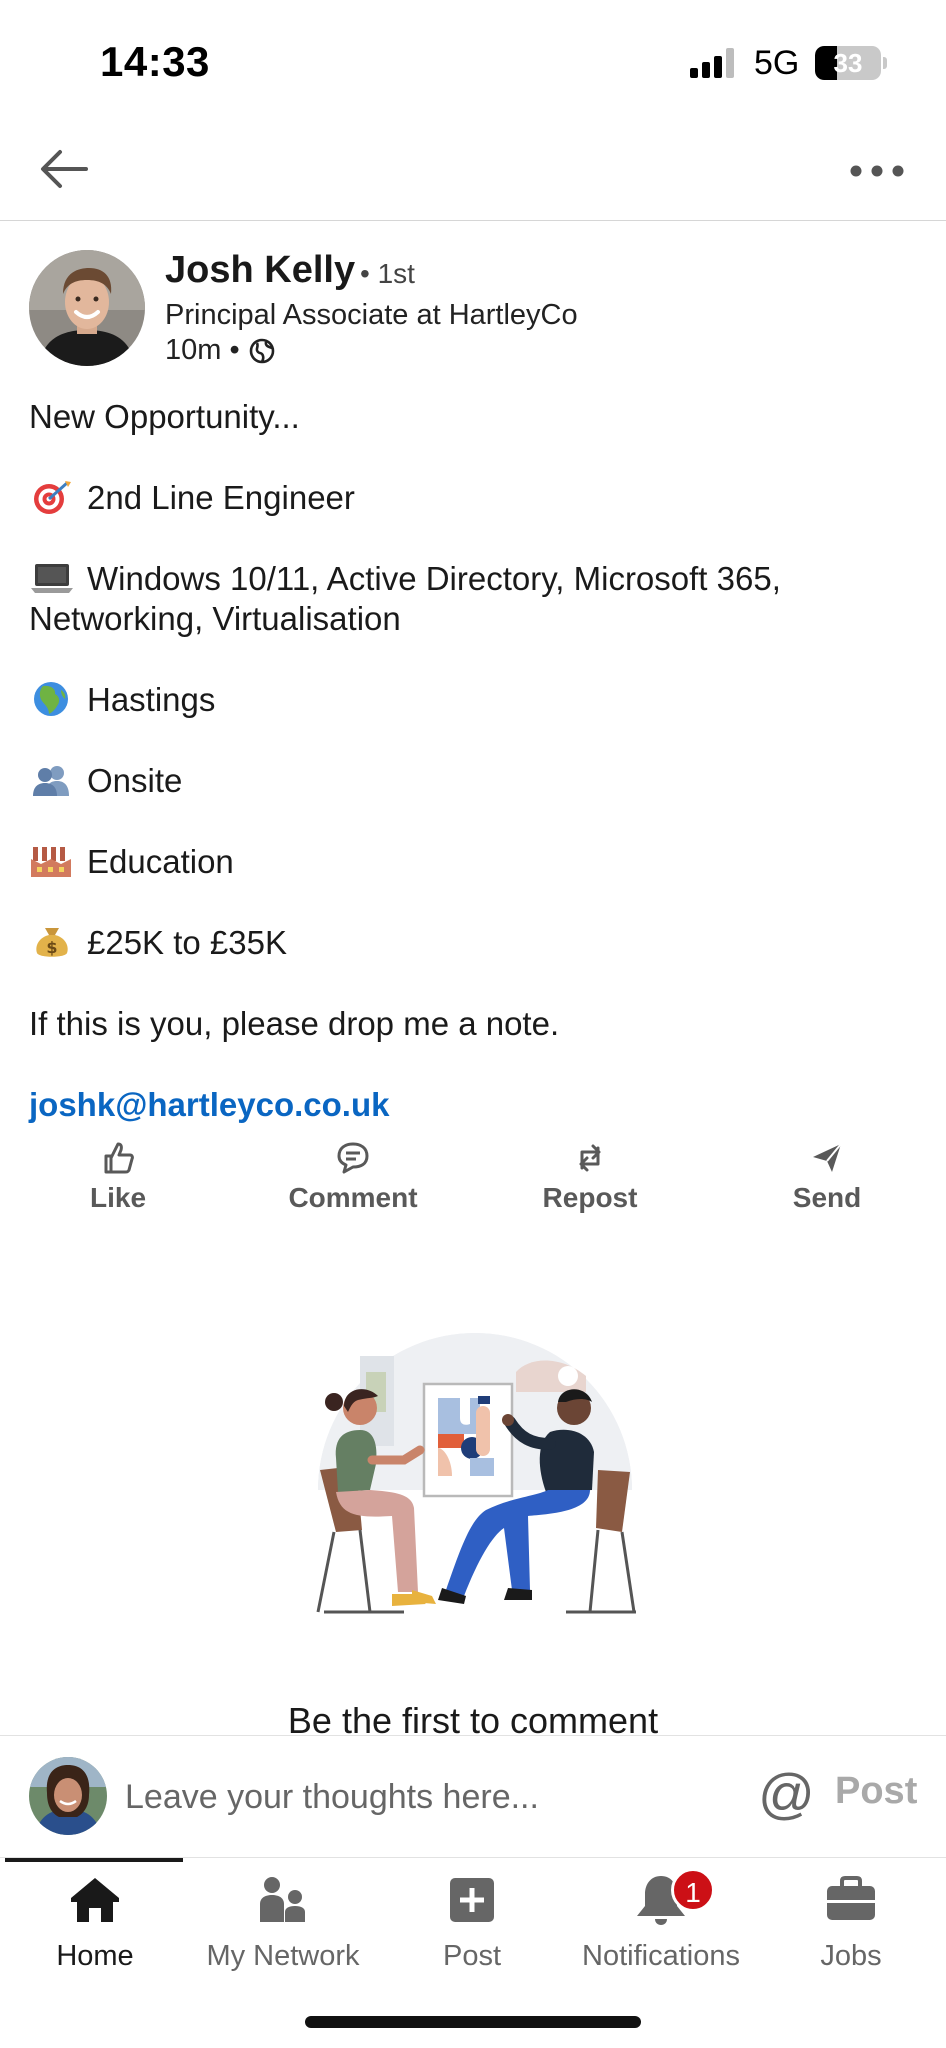 Image resolution: width=946 pixels, height=2048 pixels. I want to click on comment-bar: @ Post, so click(473, 1796).